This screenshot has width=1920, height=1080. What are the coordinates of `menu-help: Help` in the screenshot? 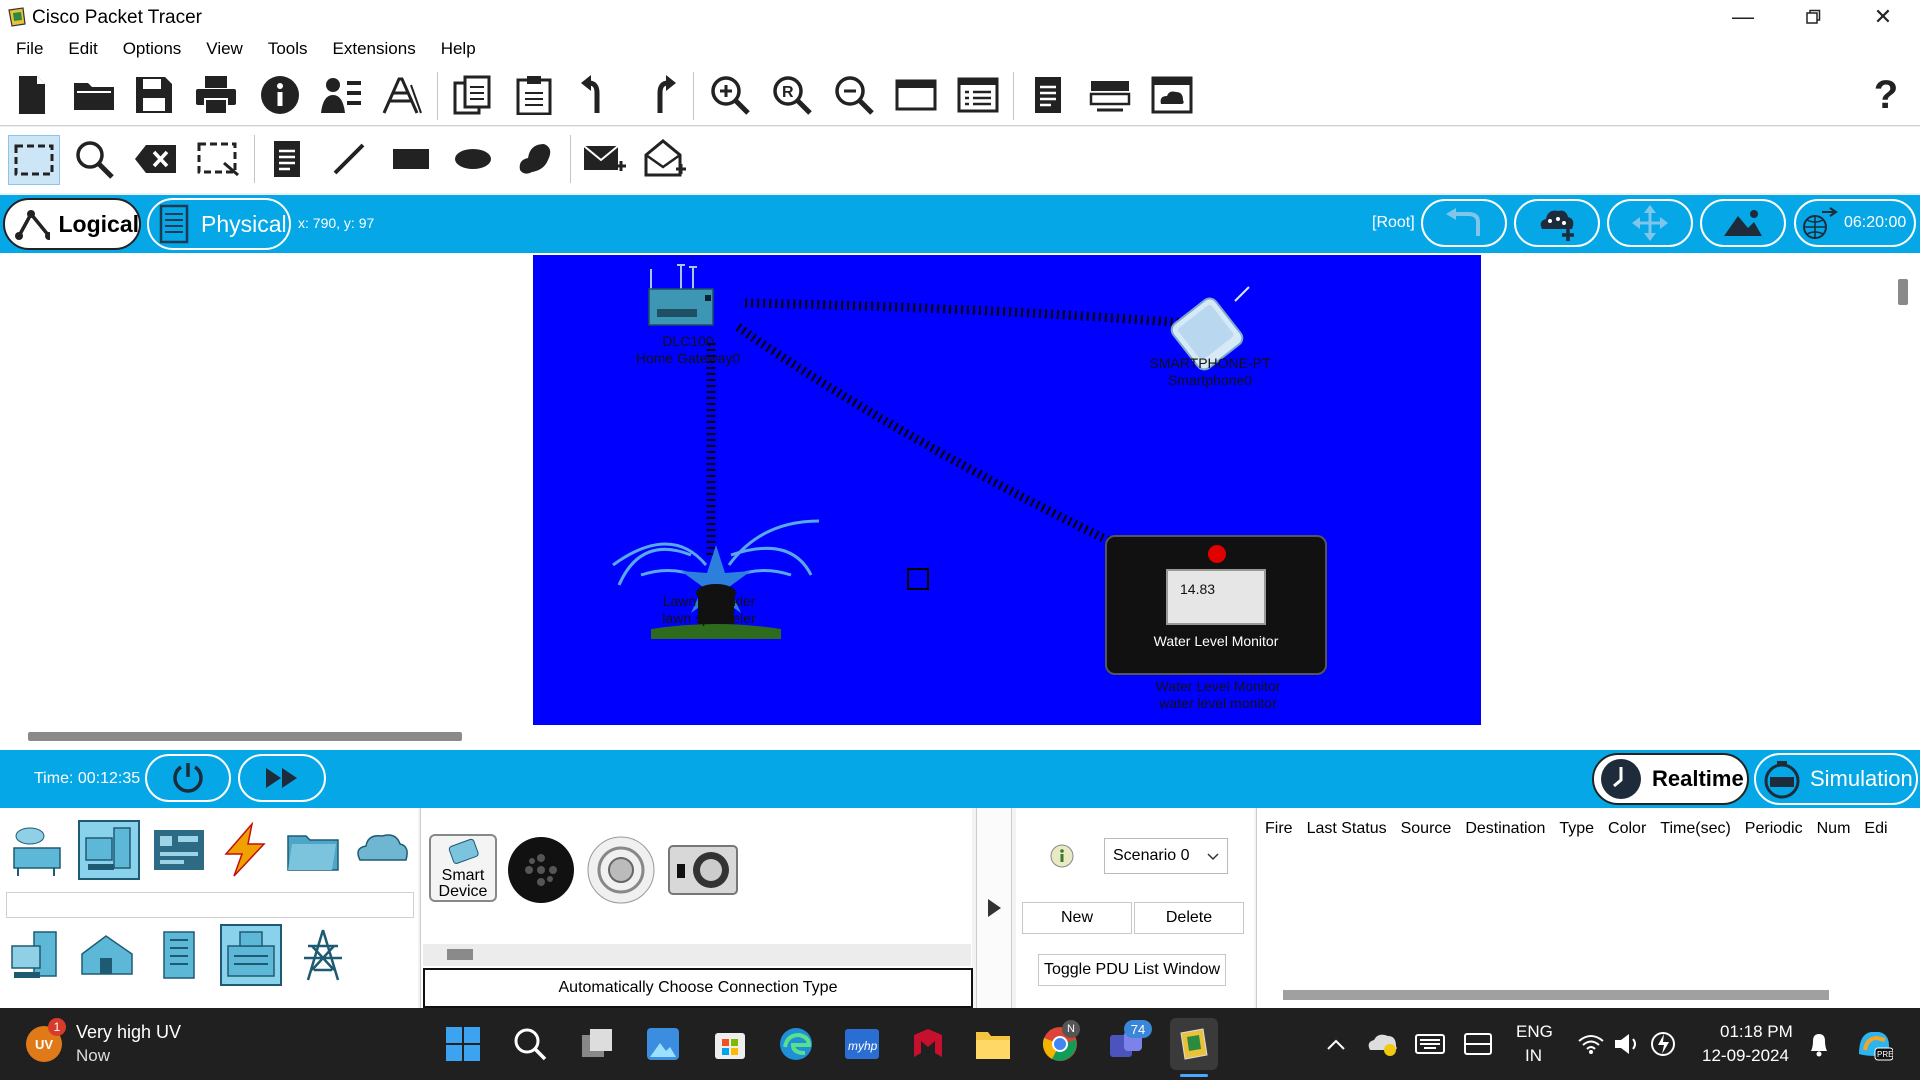 It's located at (461, 49).